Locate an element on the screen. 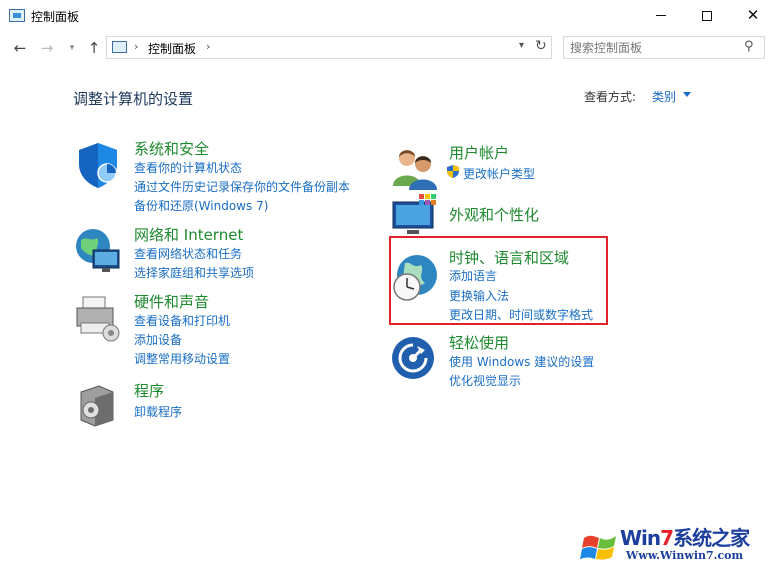 This screenshot has height=573, width=776. back-button: ← is located at coordinates (20, 48).